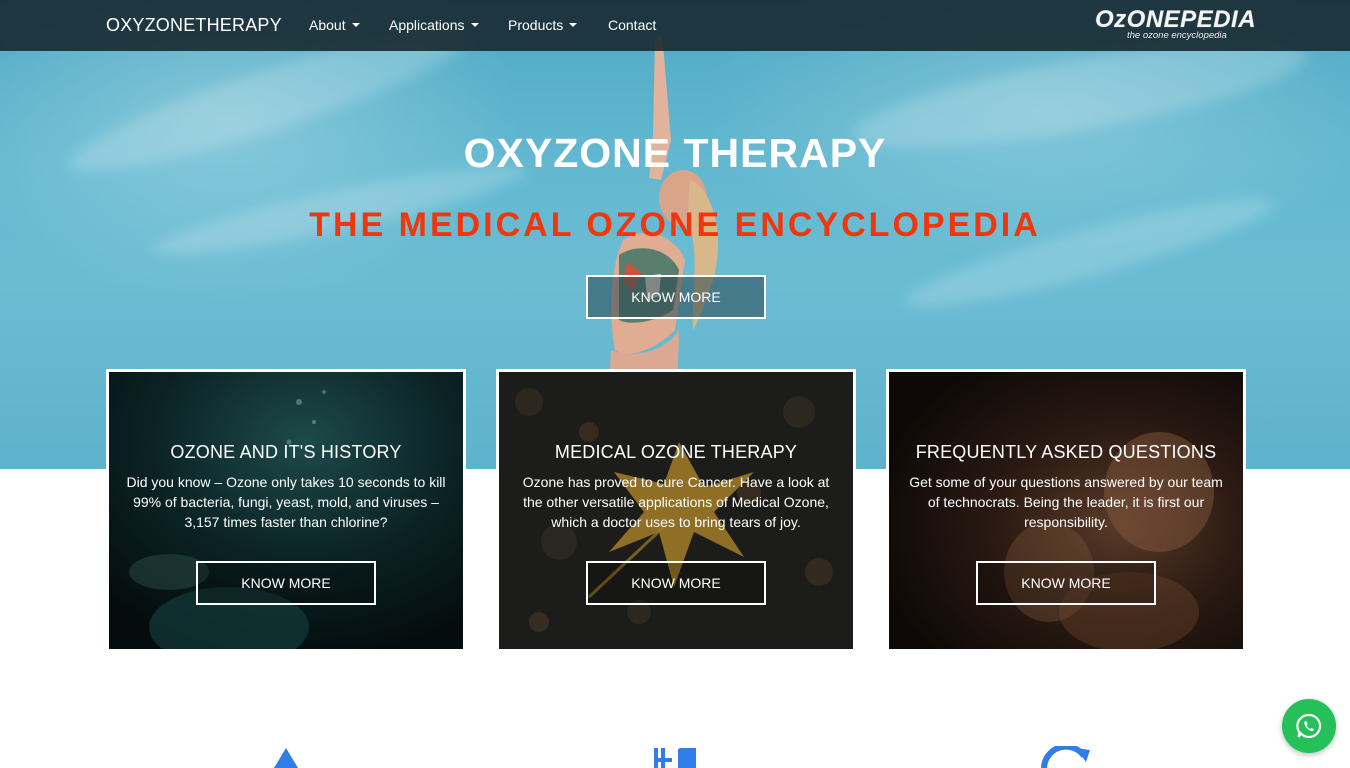 Image resolution: width=1350 pixels, height=768 pixels. Describe the element at coordinates (1090, 252) in the screenshot. I see `cloud-streak` at that location.